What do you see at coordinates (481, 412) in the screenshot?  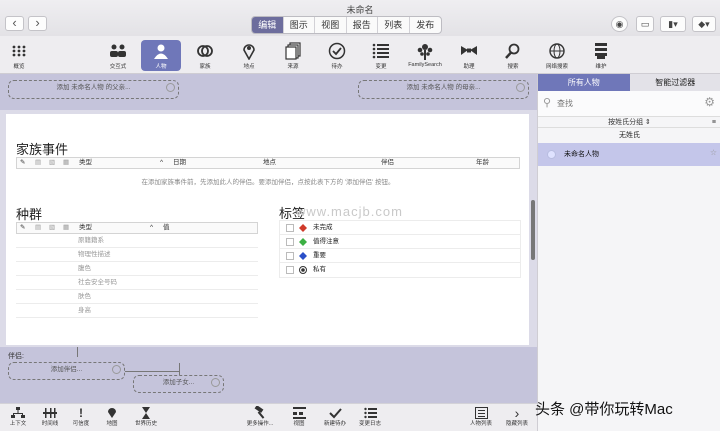 I see `person-list-icon` at bounding box center [481, 412].